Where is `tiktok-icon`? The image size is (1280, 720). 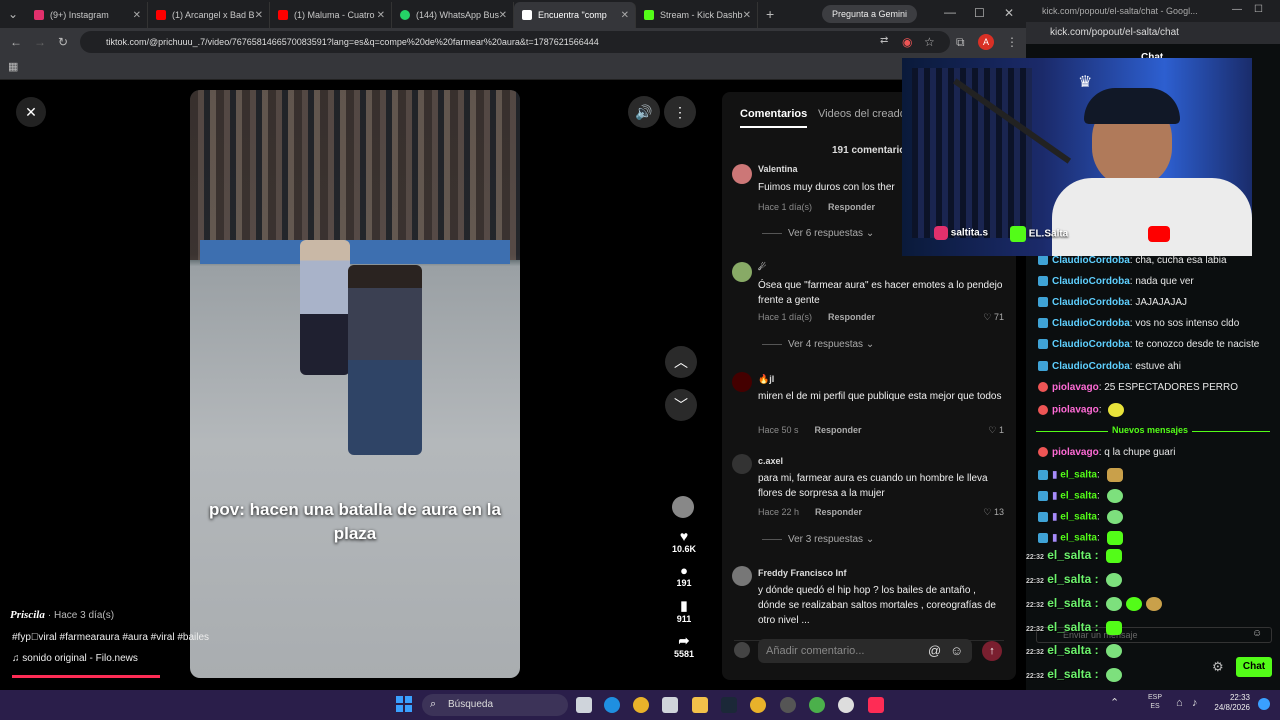
tiktok-icon is located at coordinates (876, 705).